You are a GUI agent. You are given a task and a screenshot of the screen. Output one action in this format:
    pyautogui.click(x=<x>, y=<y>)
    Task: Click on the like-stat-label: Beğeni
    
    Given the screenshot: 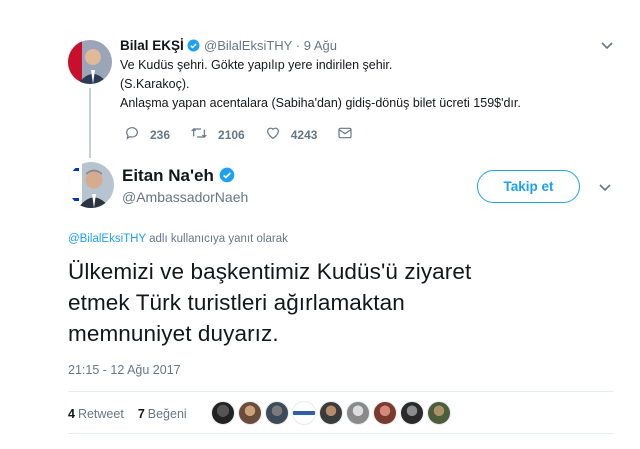 What is the action you would take?
    pyautogui.click(x=167, y=414)
    